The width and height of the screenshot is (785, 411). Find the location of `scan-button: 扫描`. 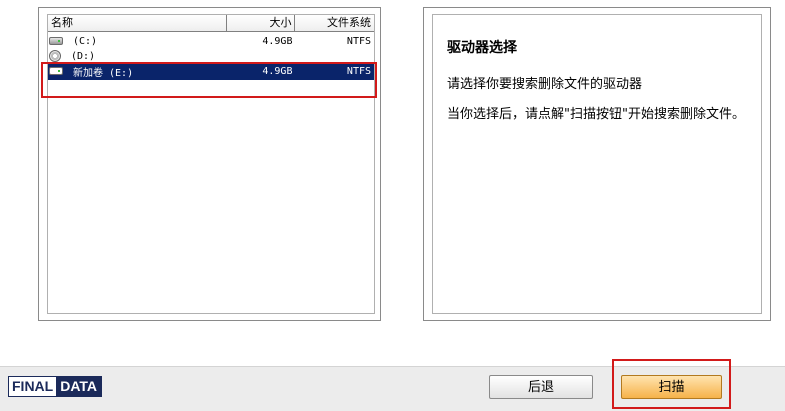

scan-button: 扫描 is located at coordinates (671, 387).